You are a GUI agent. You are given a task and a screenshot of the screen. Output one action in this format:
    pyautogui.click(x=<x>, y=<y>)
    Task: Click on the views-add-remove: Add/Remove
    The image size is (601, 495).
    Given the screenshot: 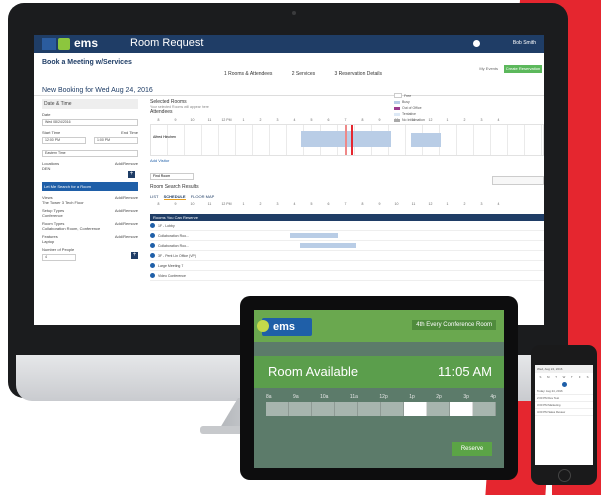 What is the action you would take?
    pyautogui.click(x=126, y=197)
    